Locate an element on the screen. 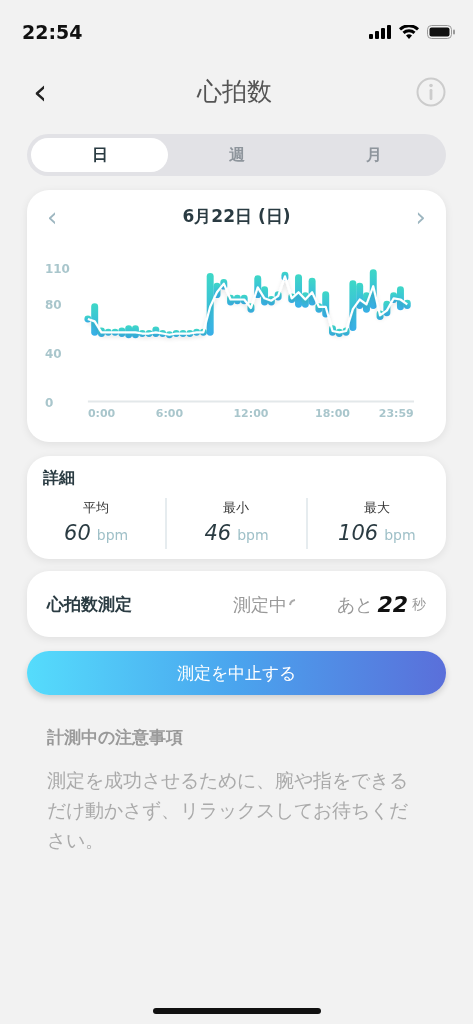  y-axis-label: 40 is located at coordinates (53, 353).